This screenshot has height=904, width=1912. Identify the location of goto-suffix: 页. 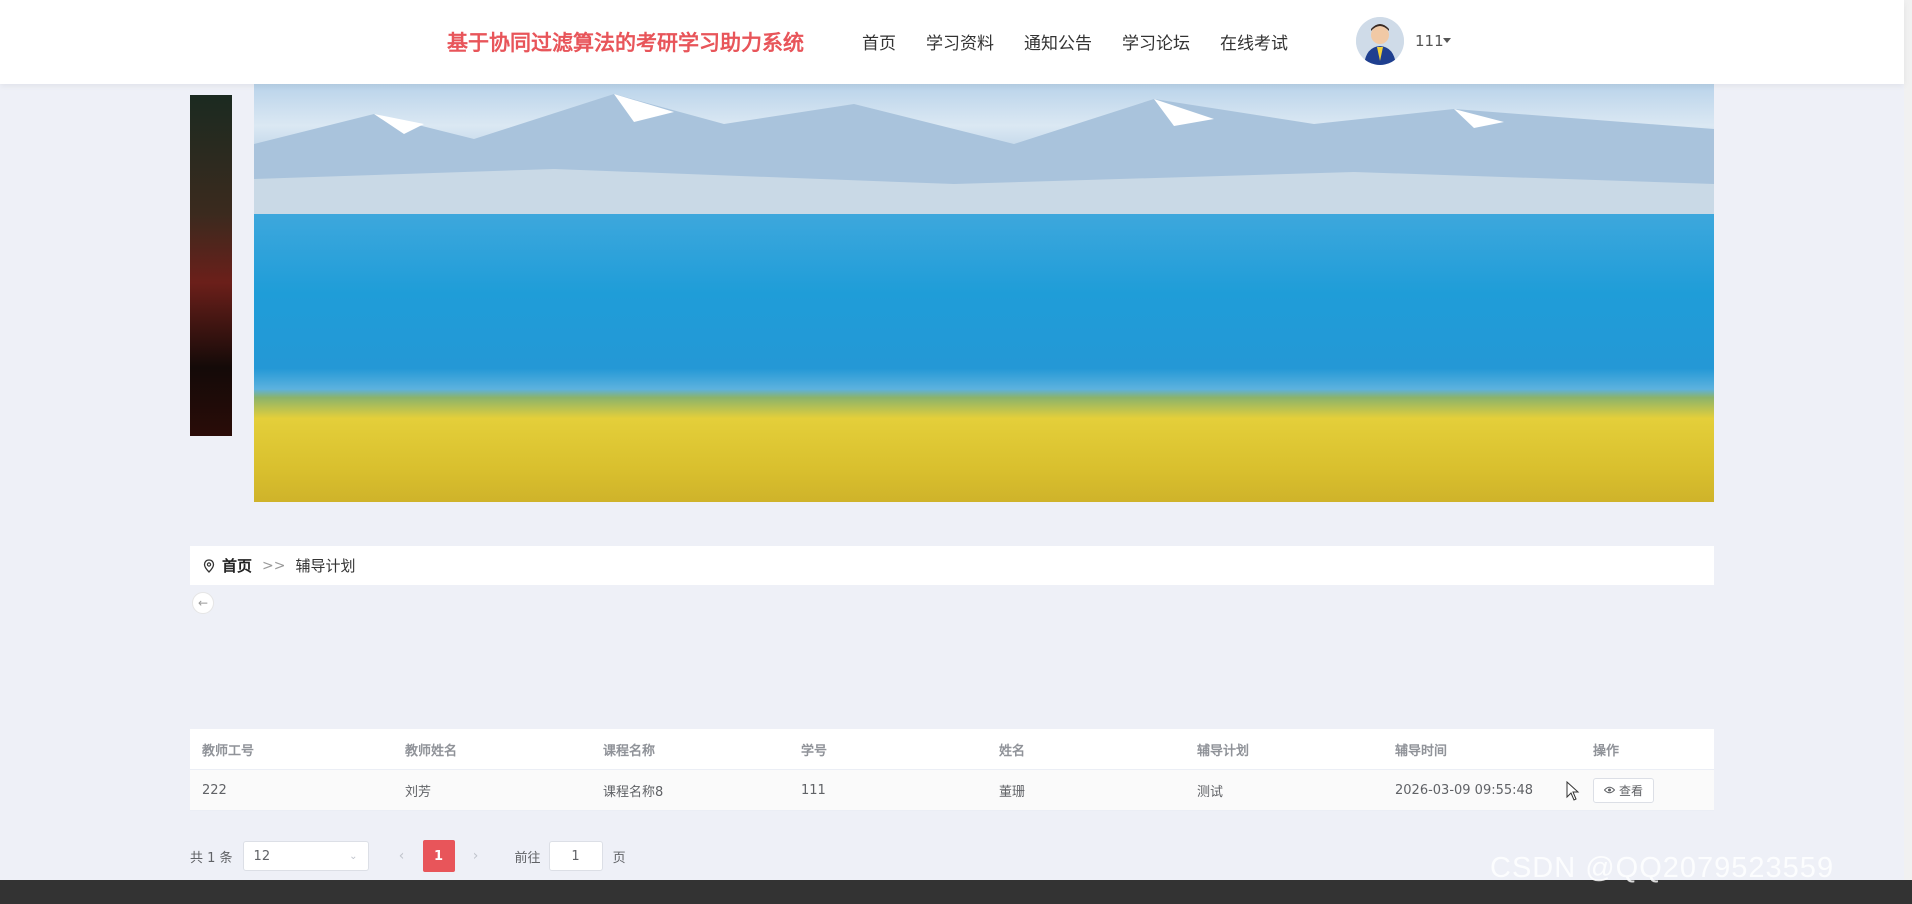
(619, 858).